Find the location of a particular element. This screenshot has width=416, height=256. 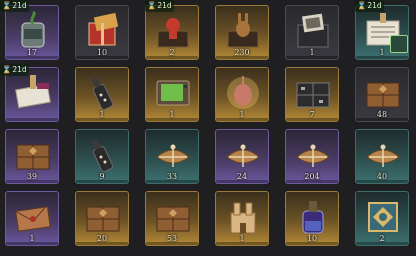

glowing-onion-icon is located at coordinates (243, 92).